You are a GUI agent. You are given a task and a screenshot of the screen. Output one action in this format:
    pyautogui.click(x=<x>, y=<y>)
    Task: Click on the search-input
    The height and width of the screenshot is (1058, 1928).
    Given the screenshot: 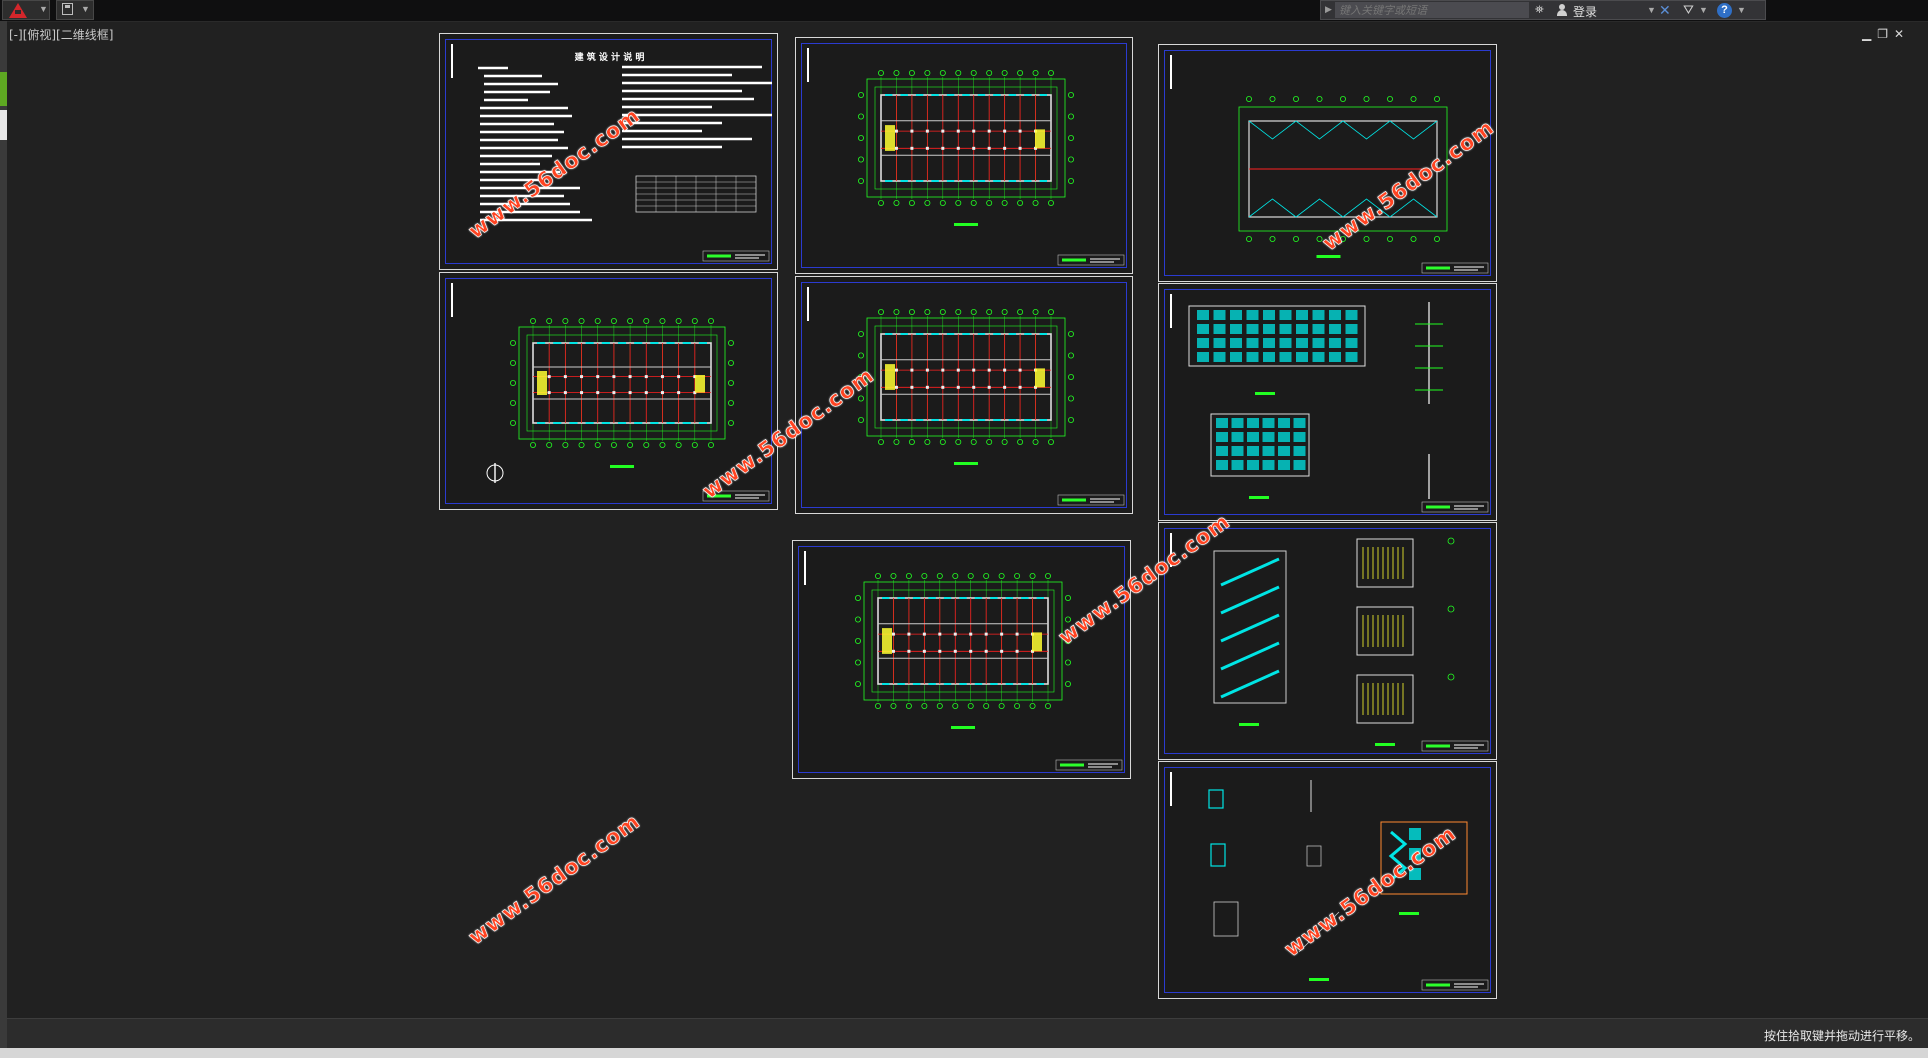 What is the action you would take?
    pyautogui.click(x=1432, y=10)
    